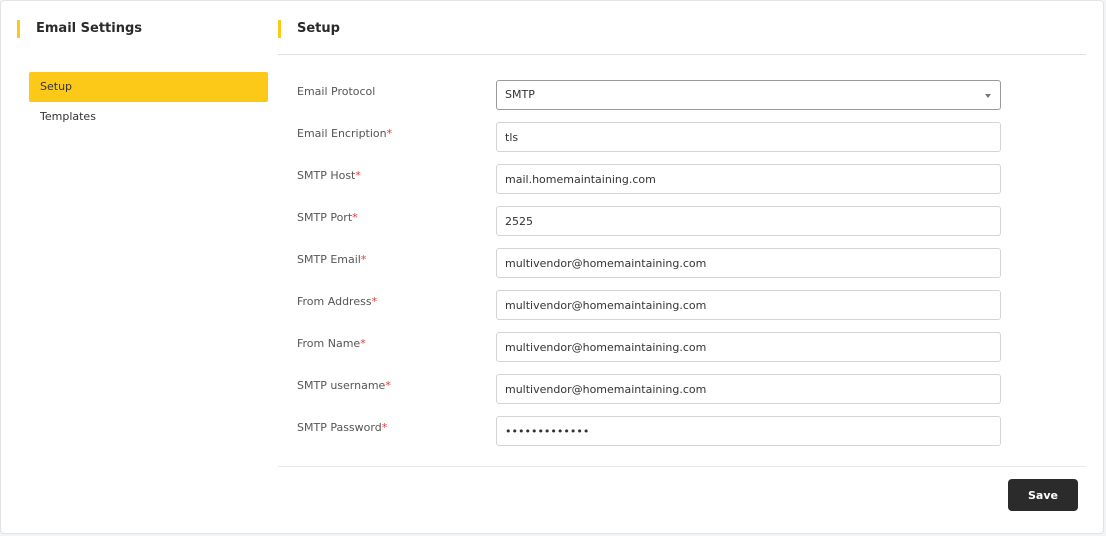 This screenshot has width=1106, height=536. I want to click on chevron-down-icon, so click(988, 96).